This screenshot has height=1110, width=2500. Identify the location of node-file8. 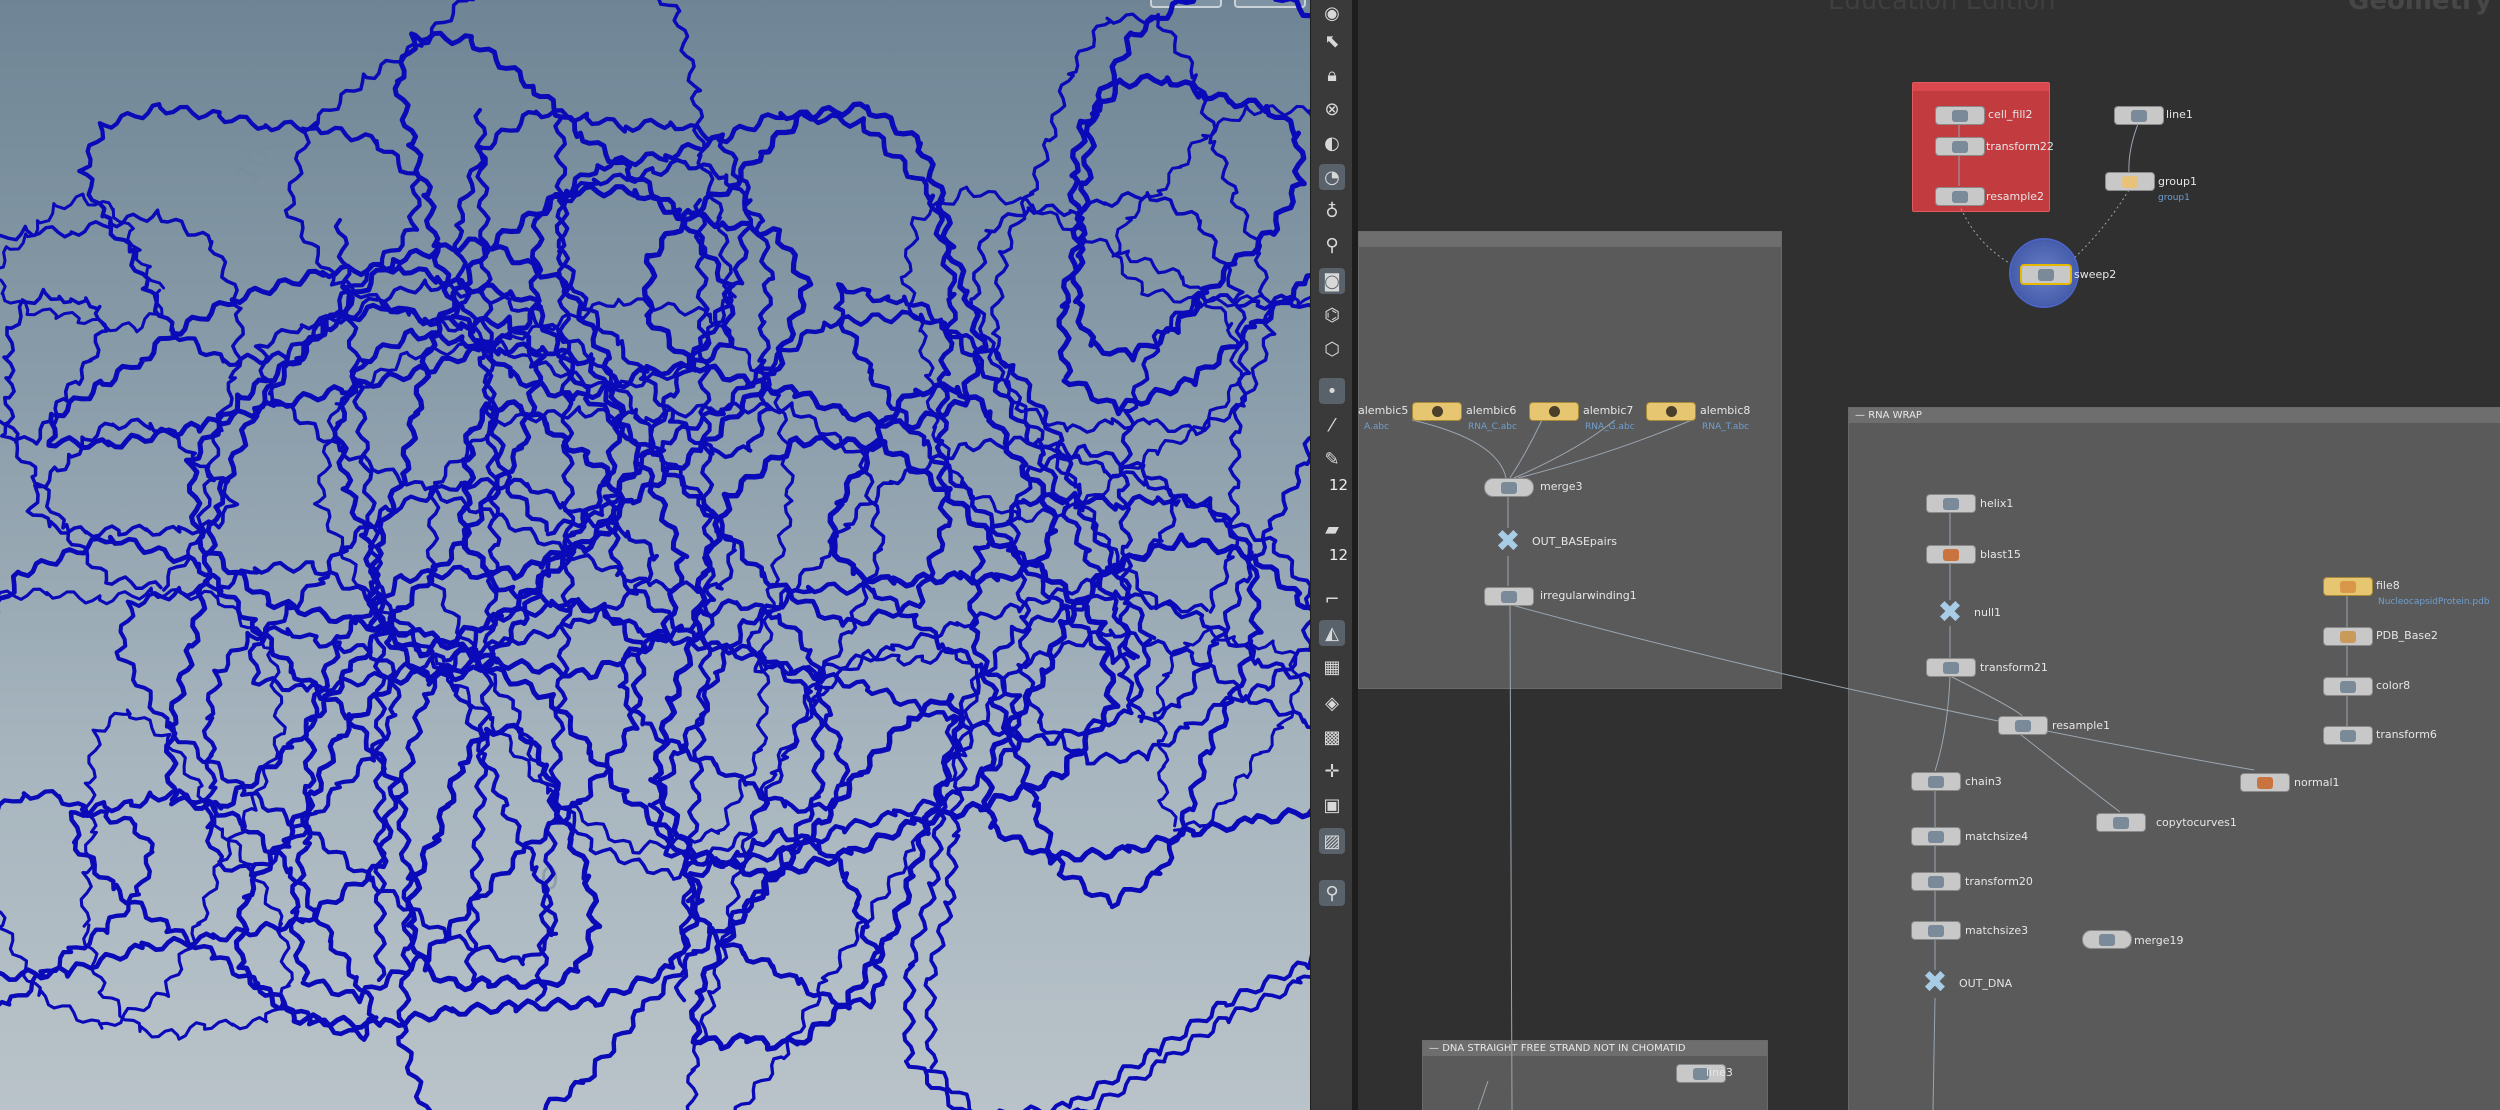
(2348, 586).